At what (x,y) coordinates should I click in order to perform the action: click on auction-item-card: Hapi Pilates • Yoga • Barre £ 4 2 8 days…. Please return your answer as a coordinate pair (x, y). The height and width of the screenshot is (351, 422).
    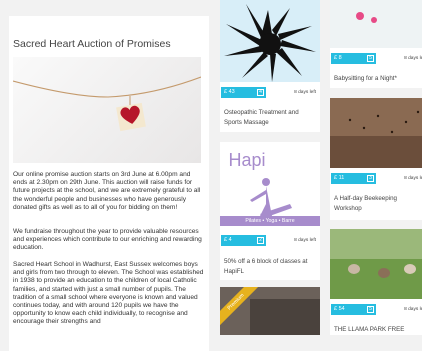
    Looking at the image, I should click on (270, 211).